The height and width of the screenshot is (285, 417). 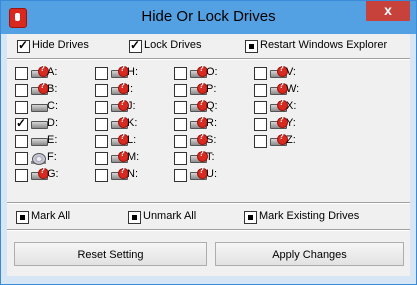 What do you see at coordinates (21, 158) in the screenshot?
I see `drive-f-checkbox` at bounding box center [21, 158].